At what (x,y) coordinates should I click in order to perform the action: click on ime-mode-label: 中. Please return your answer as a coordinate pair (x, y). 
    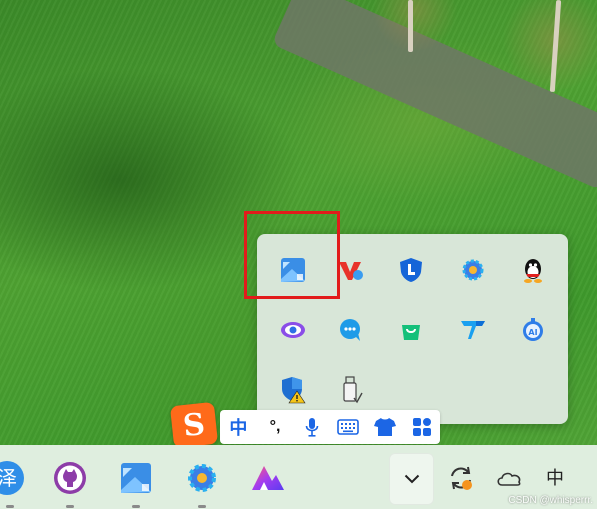
    Looking at the image, I should click on (238, 428).